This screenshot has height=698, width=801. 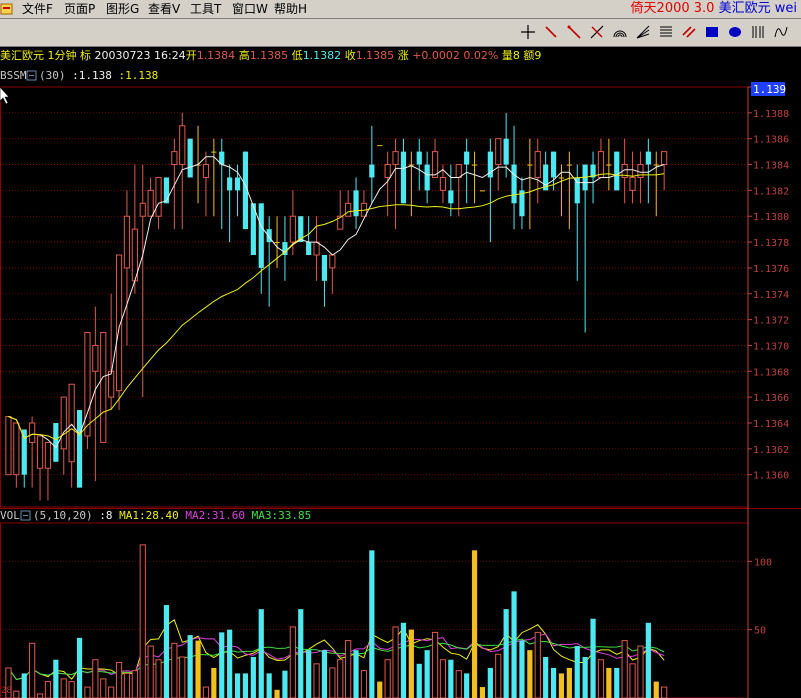 I want to click on price-tick-label: 1.1374, so click(x=771, y=295).